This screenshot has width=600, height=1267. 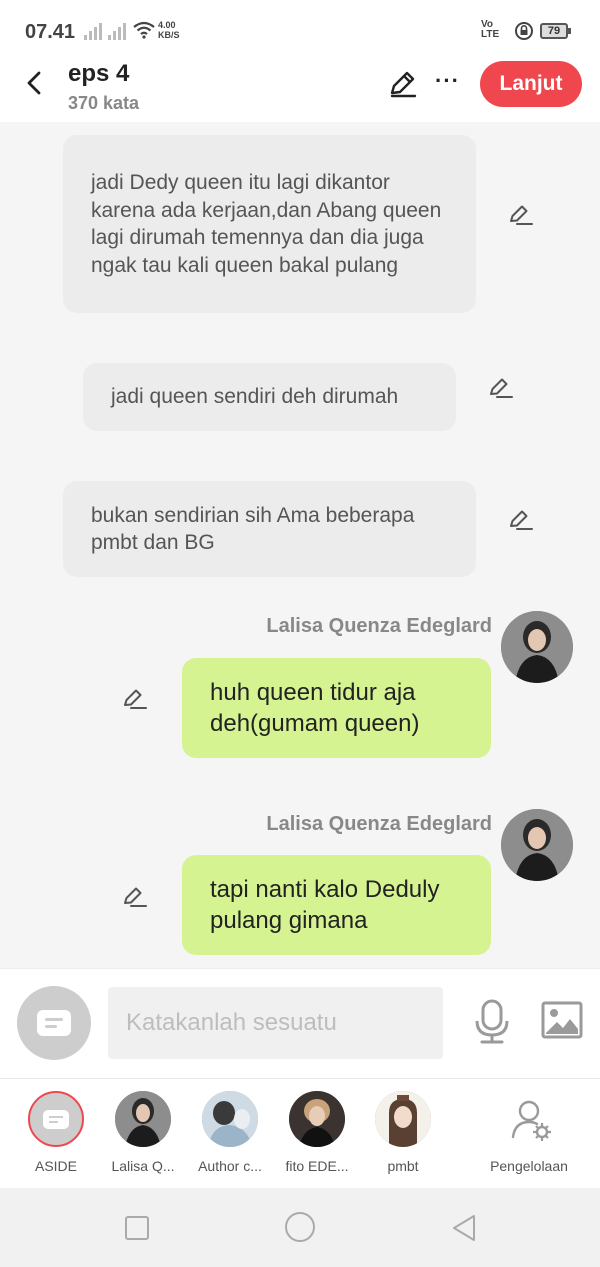 What do you see at coordinates (325, 905) in the screenshot?
I see `message-text: tapi nanti kalo Deduly pulang gimana` at bounding box center [325, 905].